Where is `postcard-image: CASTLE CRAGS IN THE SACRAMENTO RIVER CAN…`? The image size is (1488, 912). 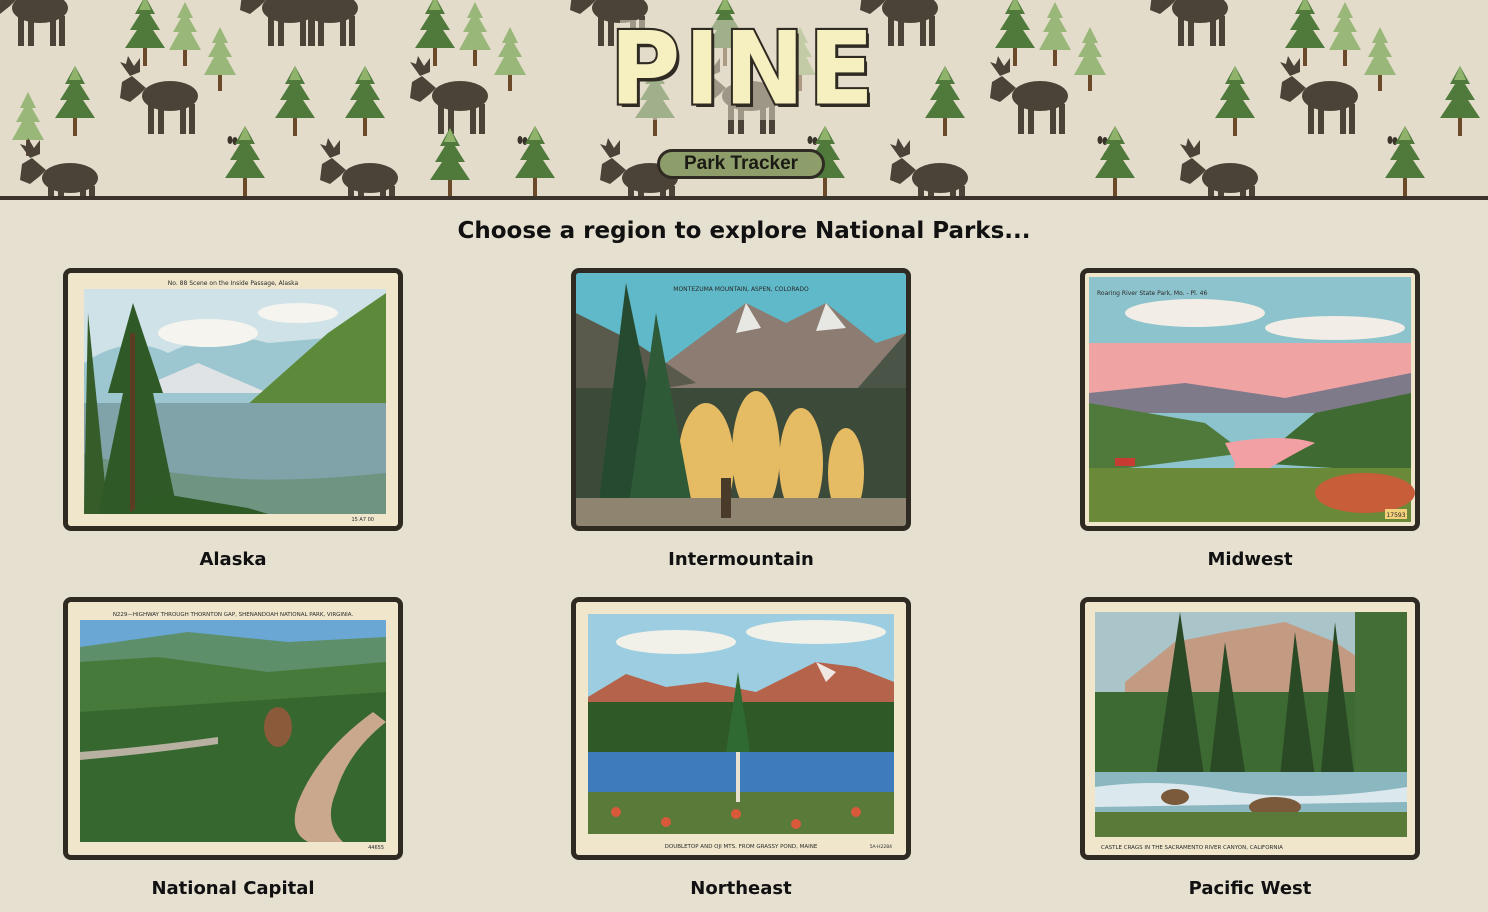 postcard-image: CASTLE CRAGS IN THE SACRAMENTO RIVER CAN… is located at coordinates (1250, 728).